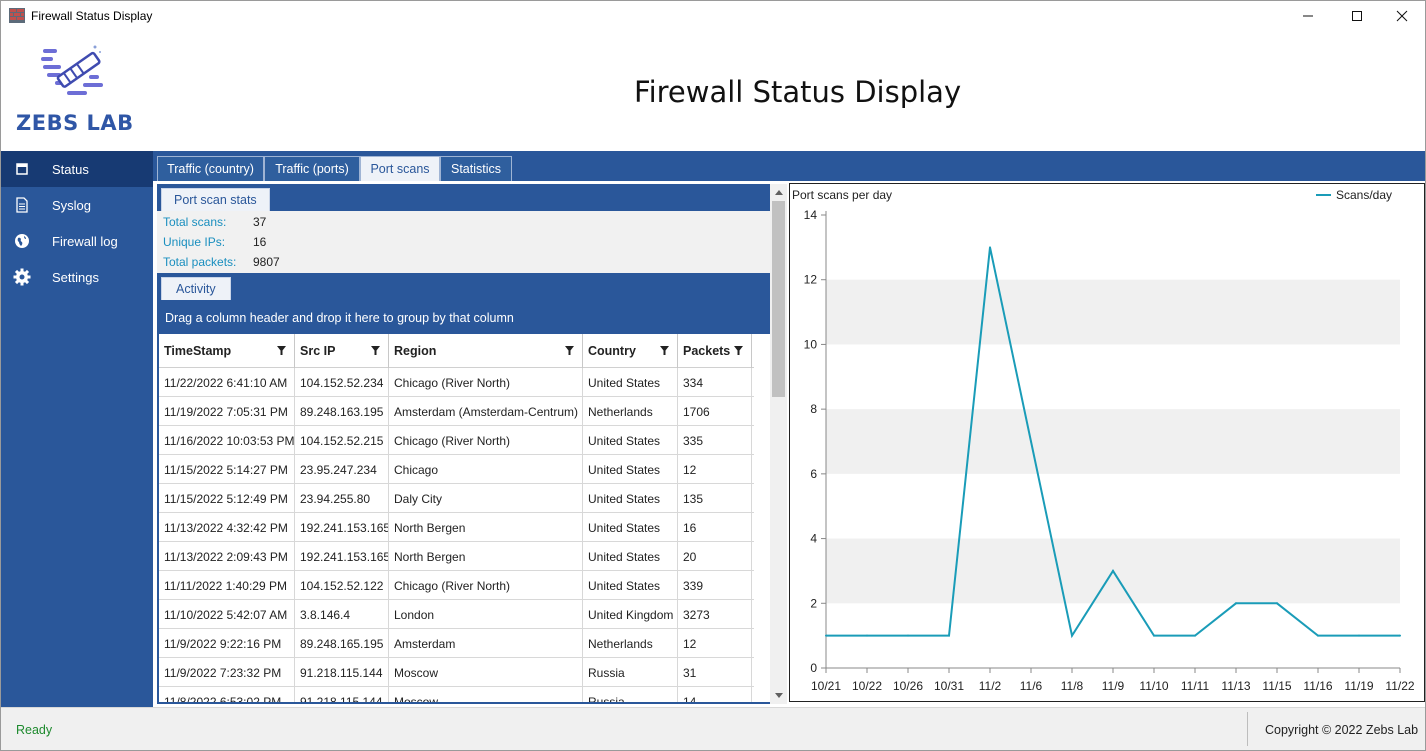 This screenshot has height=751, width=1426. I want to click on table-cell: 11/19/2022 7:05:31 PM, so click(227, 411).